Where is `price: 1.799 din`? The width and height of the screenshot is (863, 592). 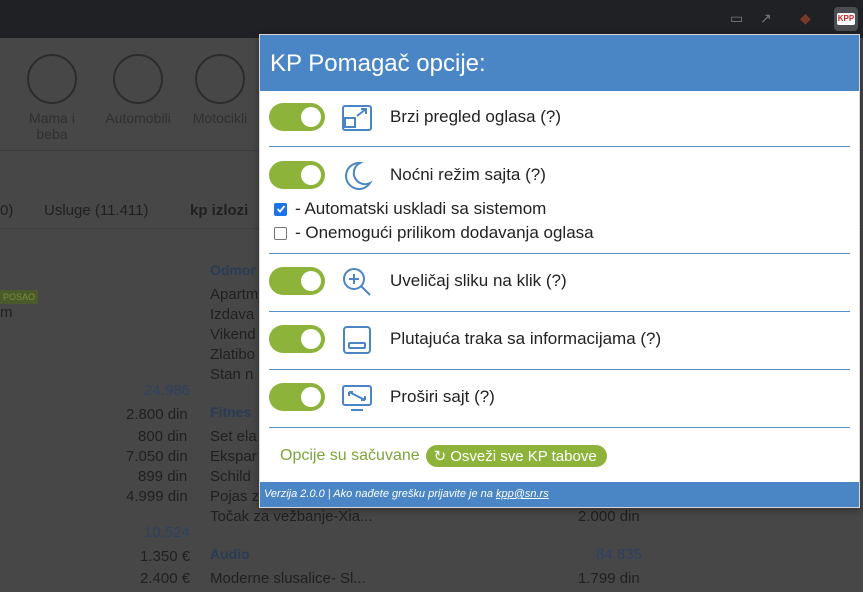 price: 1.799 din is located at coordinates (609, 578).